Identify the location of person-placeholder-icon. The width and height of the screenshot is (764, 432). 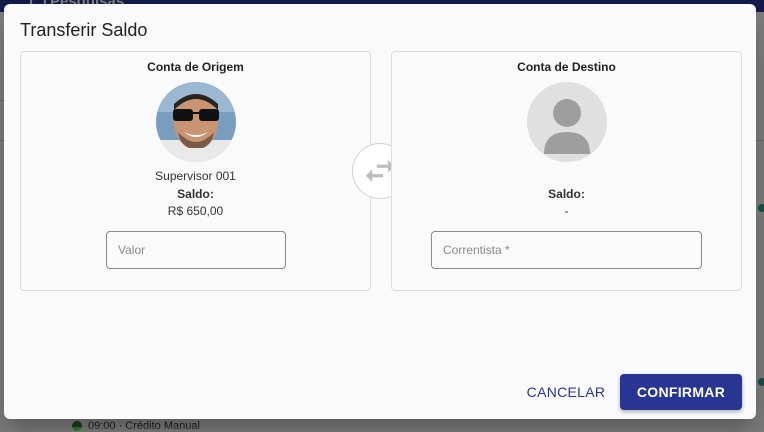
(567, 122).